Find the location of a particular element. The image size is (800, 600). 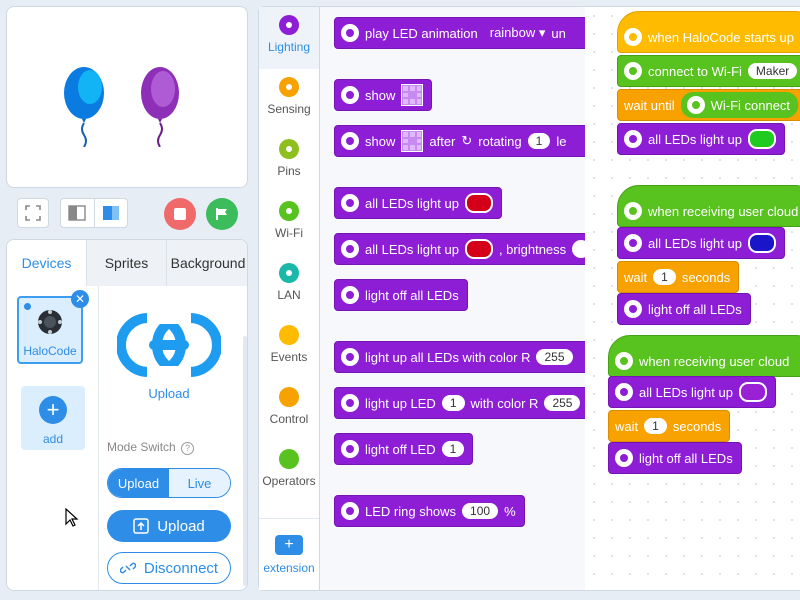

mode-switch-label: Mode Switch ? is located at coordinates (151, 447).